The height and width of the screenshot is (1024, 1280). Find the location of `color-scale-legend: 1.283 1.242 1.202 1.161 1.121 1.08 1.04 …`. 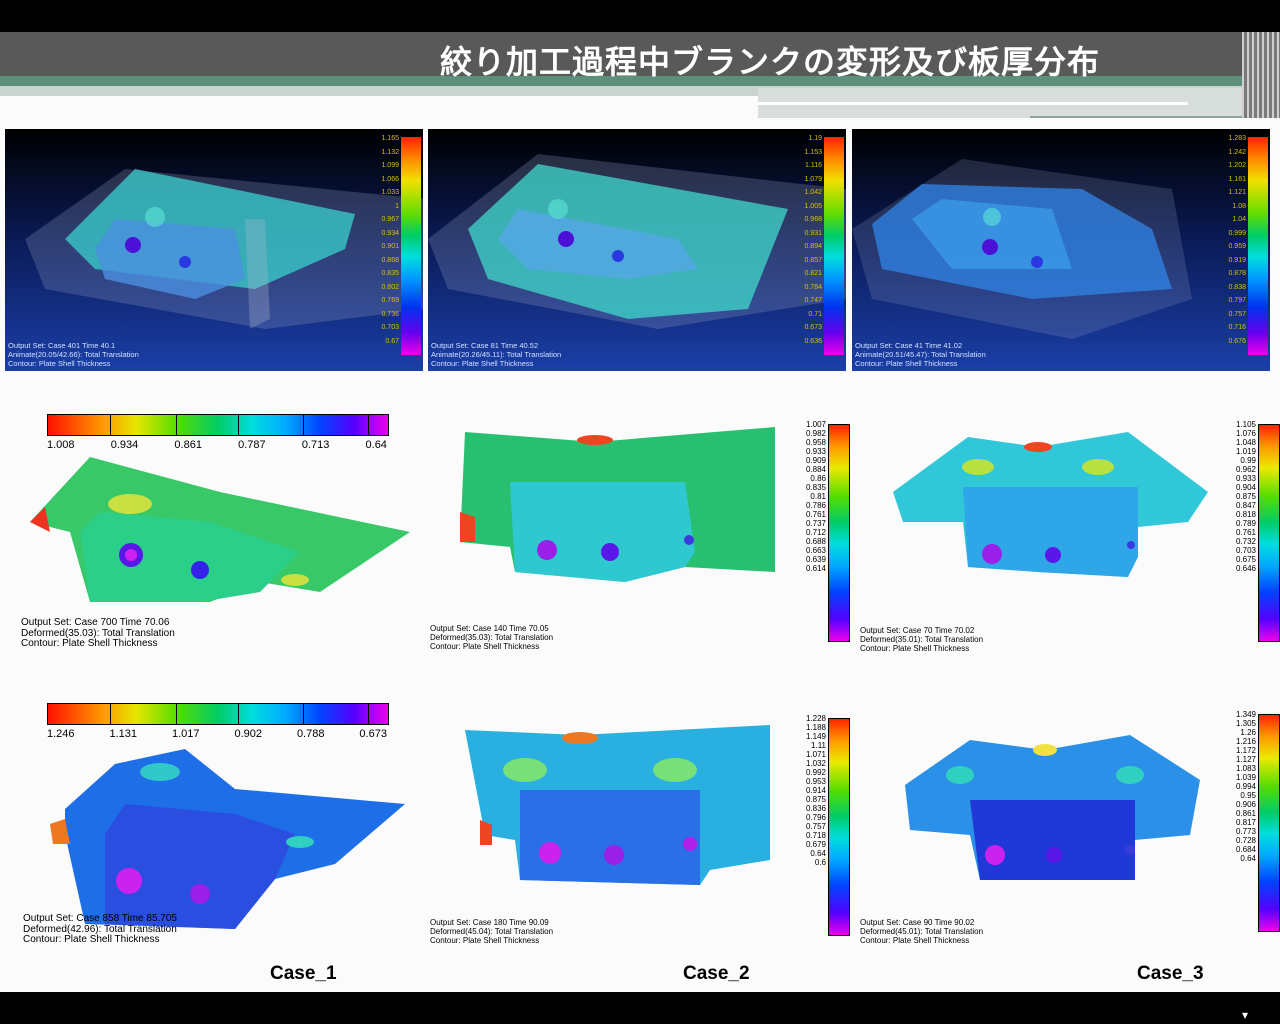

color-scale-legend: 1.283 1.242 1.202 1.161 1.121 1.08 1.04 … is located at coordinates (1239, 246).